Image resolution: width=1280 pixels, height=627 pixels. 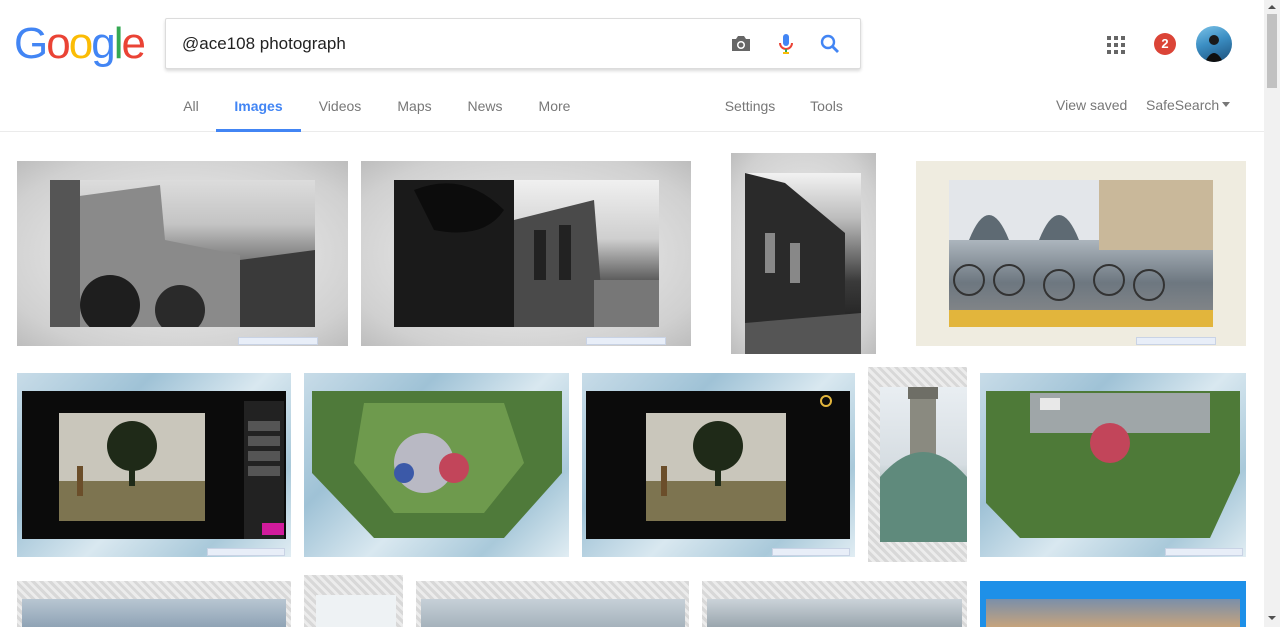 I want to click on avatar, so click(x=1214, y=44).